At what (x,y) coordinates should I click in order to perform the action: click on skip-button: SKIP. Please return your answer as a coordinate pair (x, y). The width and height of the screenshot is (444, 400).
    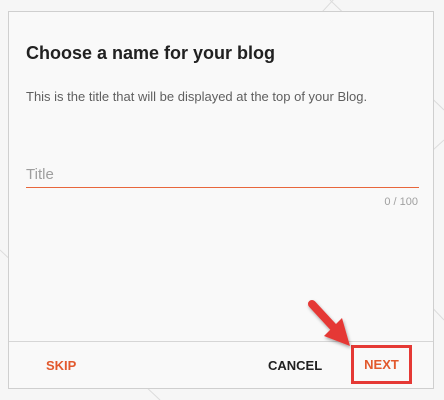
    Looking at the image, I should click on (61, 365).